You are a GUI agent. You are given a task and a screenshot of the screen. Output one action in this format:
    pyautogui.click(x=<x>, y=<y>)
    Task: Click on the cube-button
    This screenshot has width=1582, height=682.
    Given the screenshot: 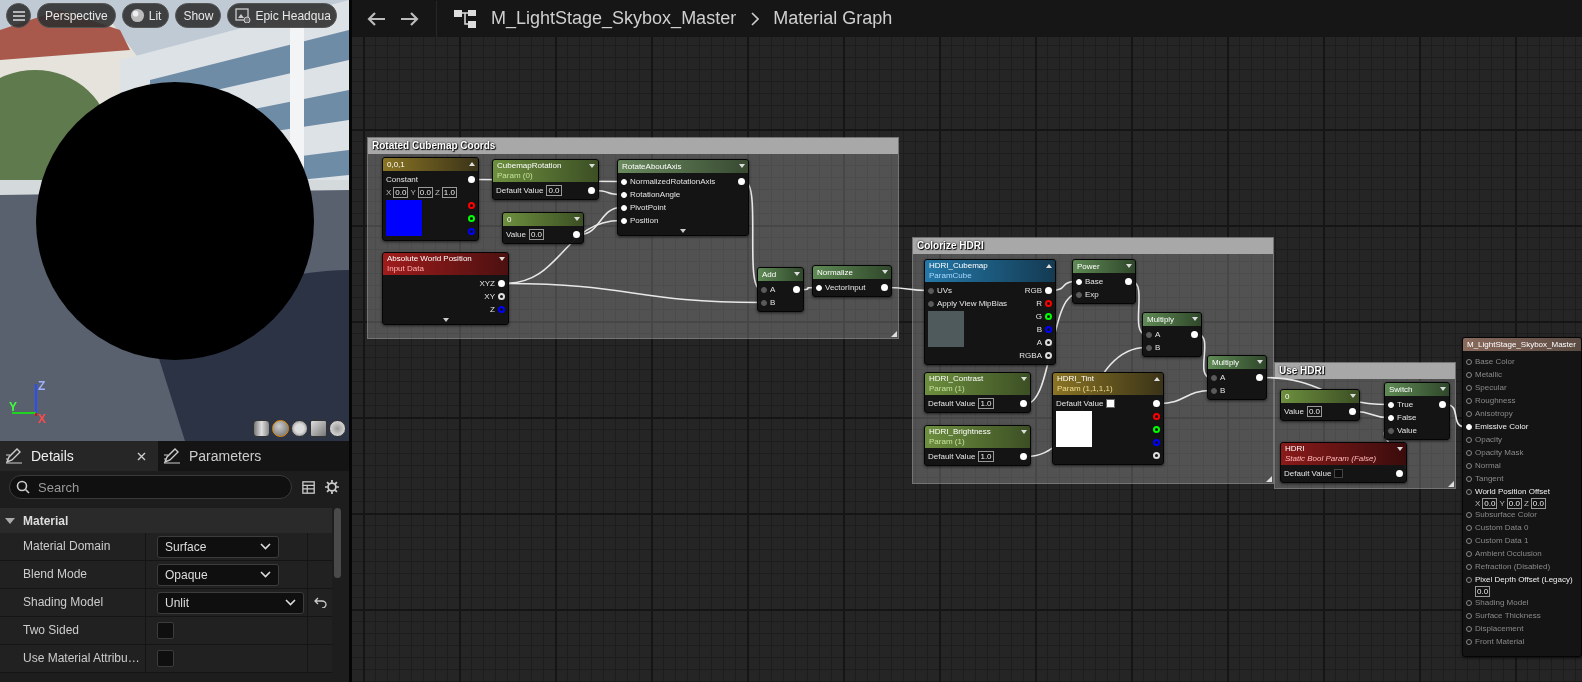 What is the action you would take?
    pyautogui.click(x=318, y=428)
    